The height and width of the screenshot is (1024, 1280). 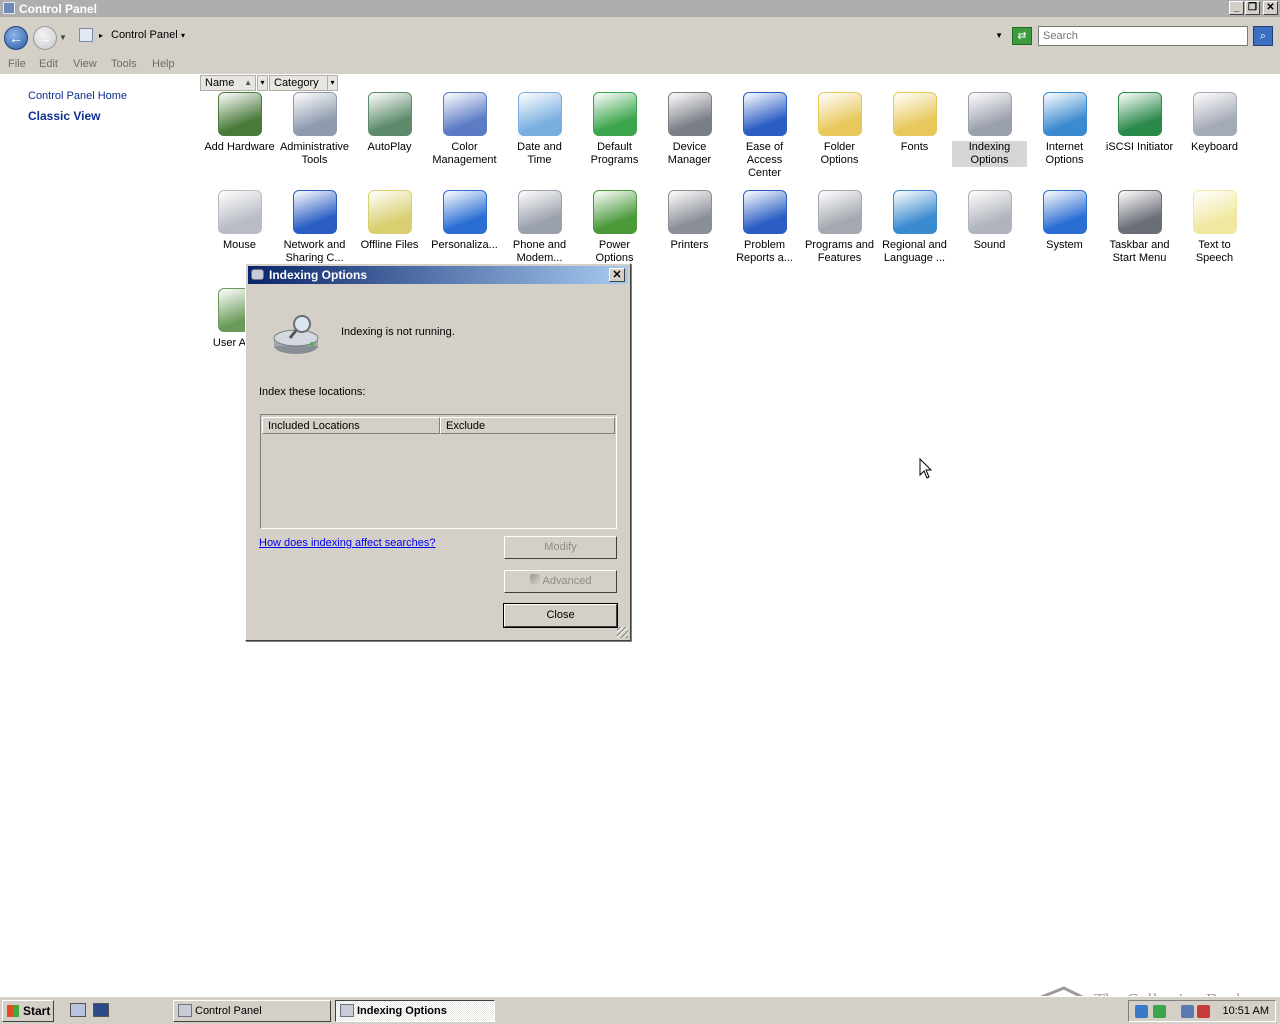 What do you see at coordinates (300, 83) in the screenshot?
I see `column-header-category: Category` at bounding box center [300, 83].